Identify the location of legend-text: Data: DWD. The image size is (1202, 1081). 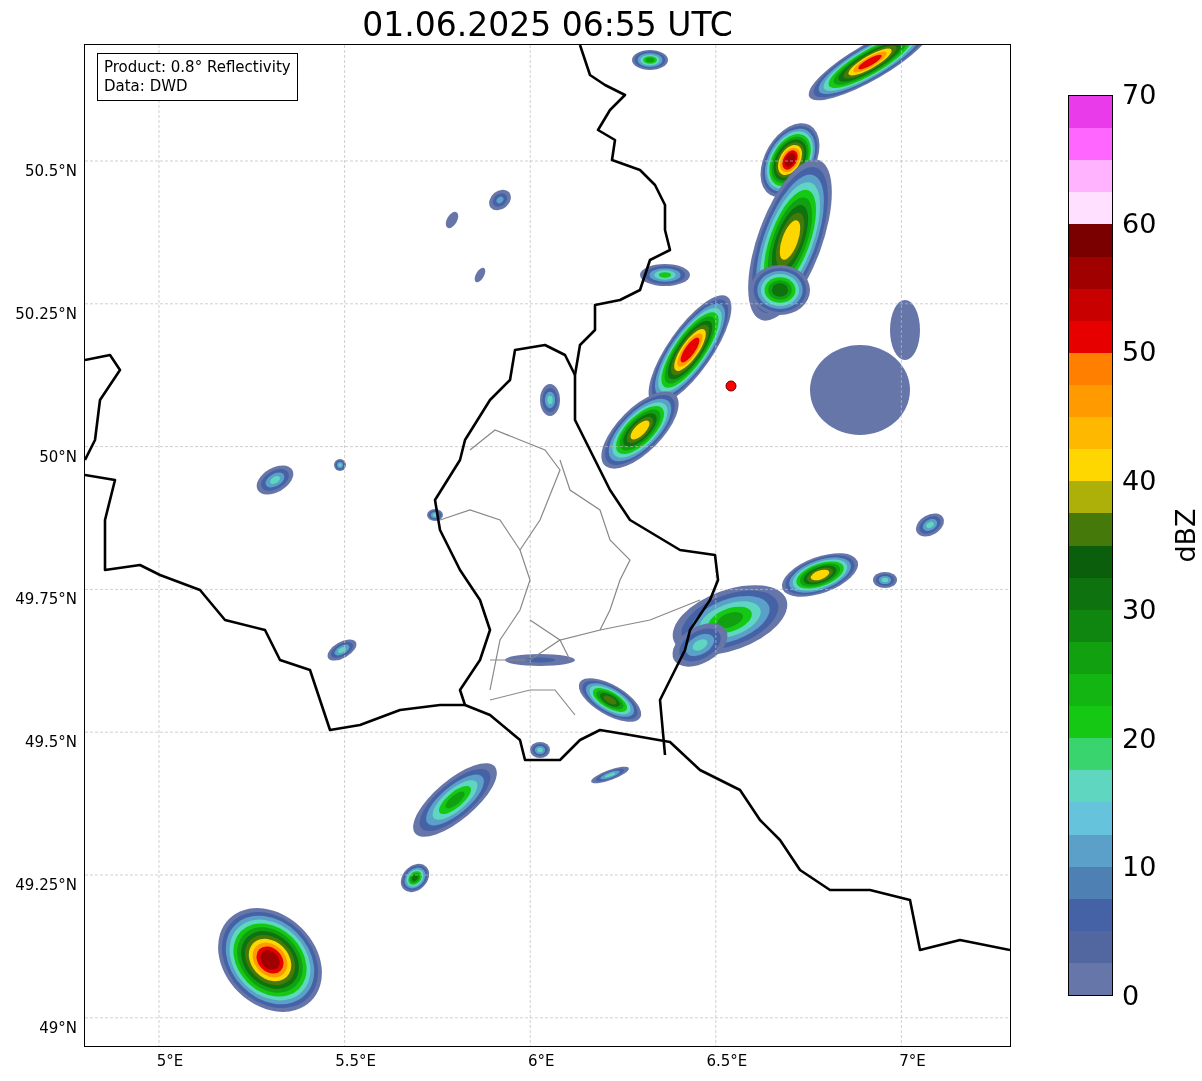
(146, 86).